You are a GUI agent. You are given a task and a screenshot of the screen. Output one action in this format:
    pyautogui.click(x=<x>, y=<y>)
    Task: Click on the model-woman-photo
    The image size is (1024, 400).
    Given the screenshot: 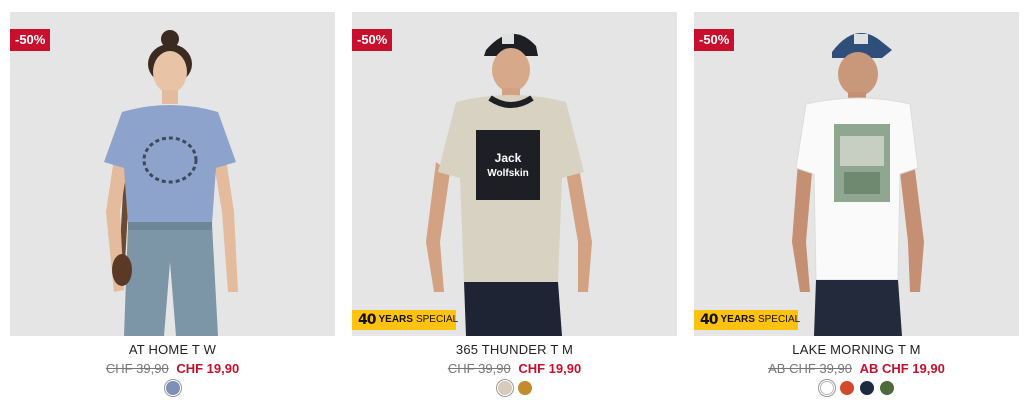 What is the action you would take?
    pyautogui.click(x=171, y=183)
    